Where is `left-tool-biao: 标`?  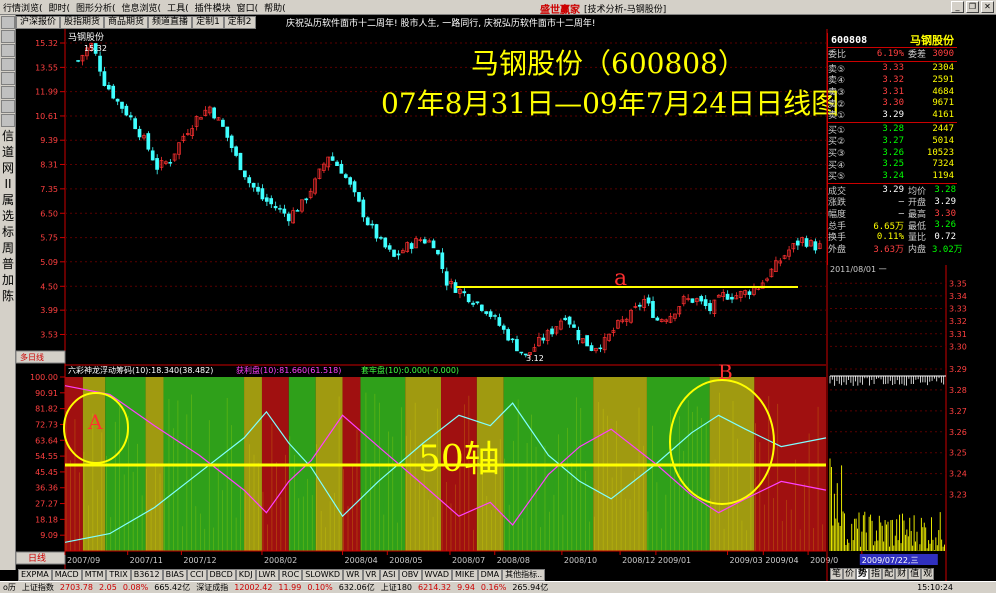
left-tool-biao: 标 is located at coordinates (8, 232).